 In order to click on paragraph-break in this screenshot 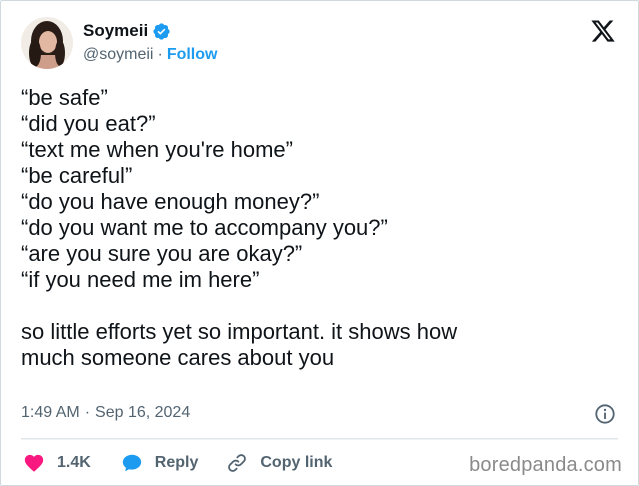, I will do `click(316, 306)`.